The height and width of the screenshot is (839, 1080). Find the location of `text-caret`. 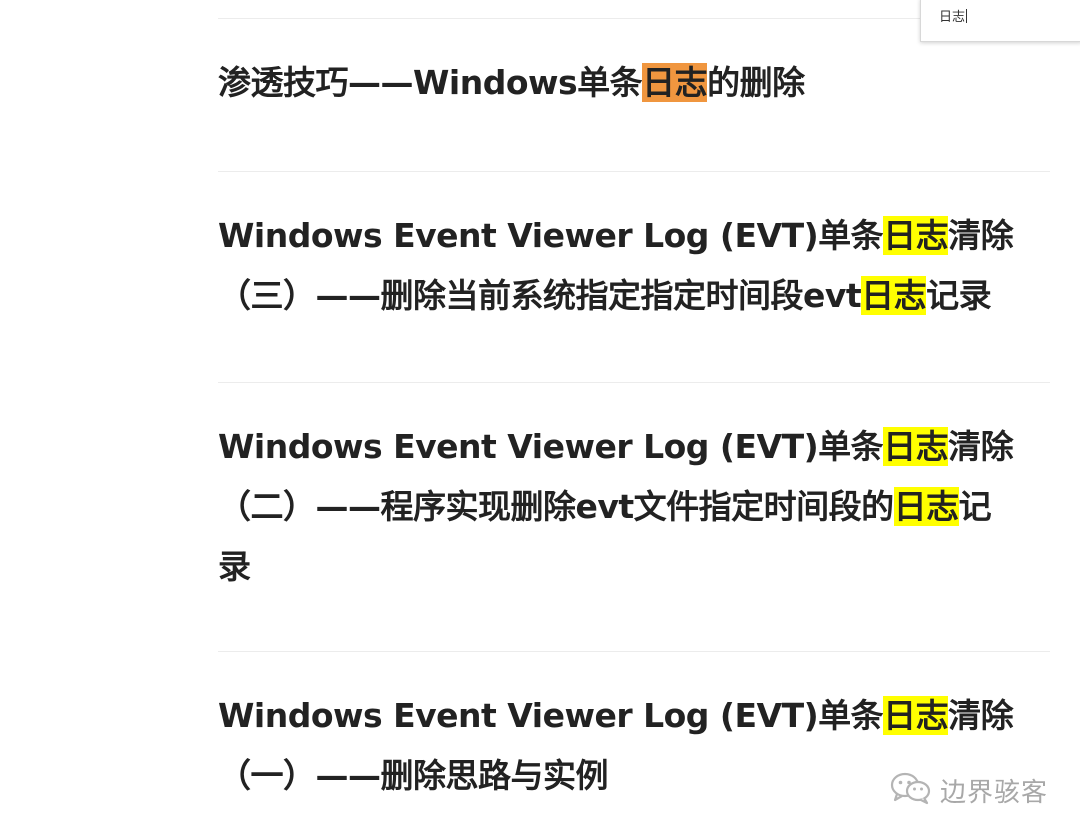

text-caret is located at coordinates (967, 16).